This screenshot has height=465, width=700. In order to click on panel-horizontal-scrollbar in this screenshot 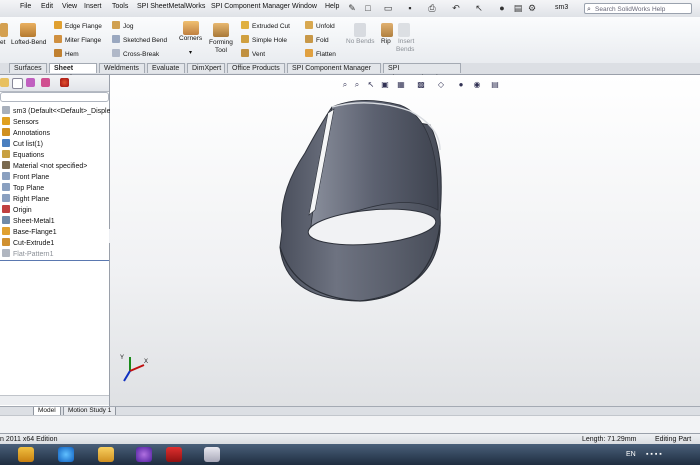, I will do `click(54, 400)`.